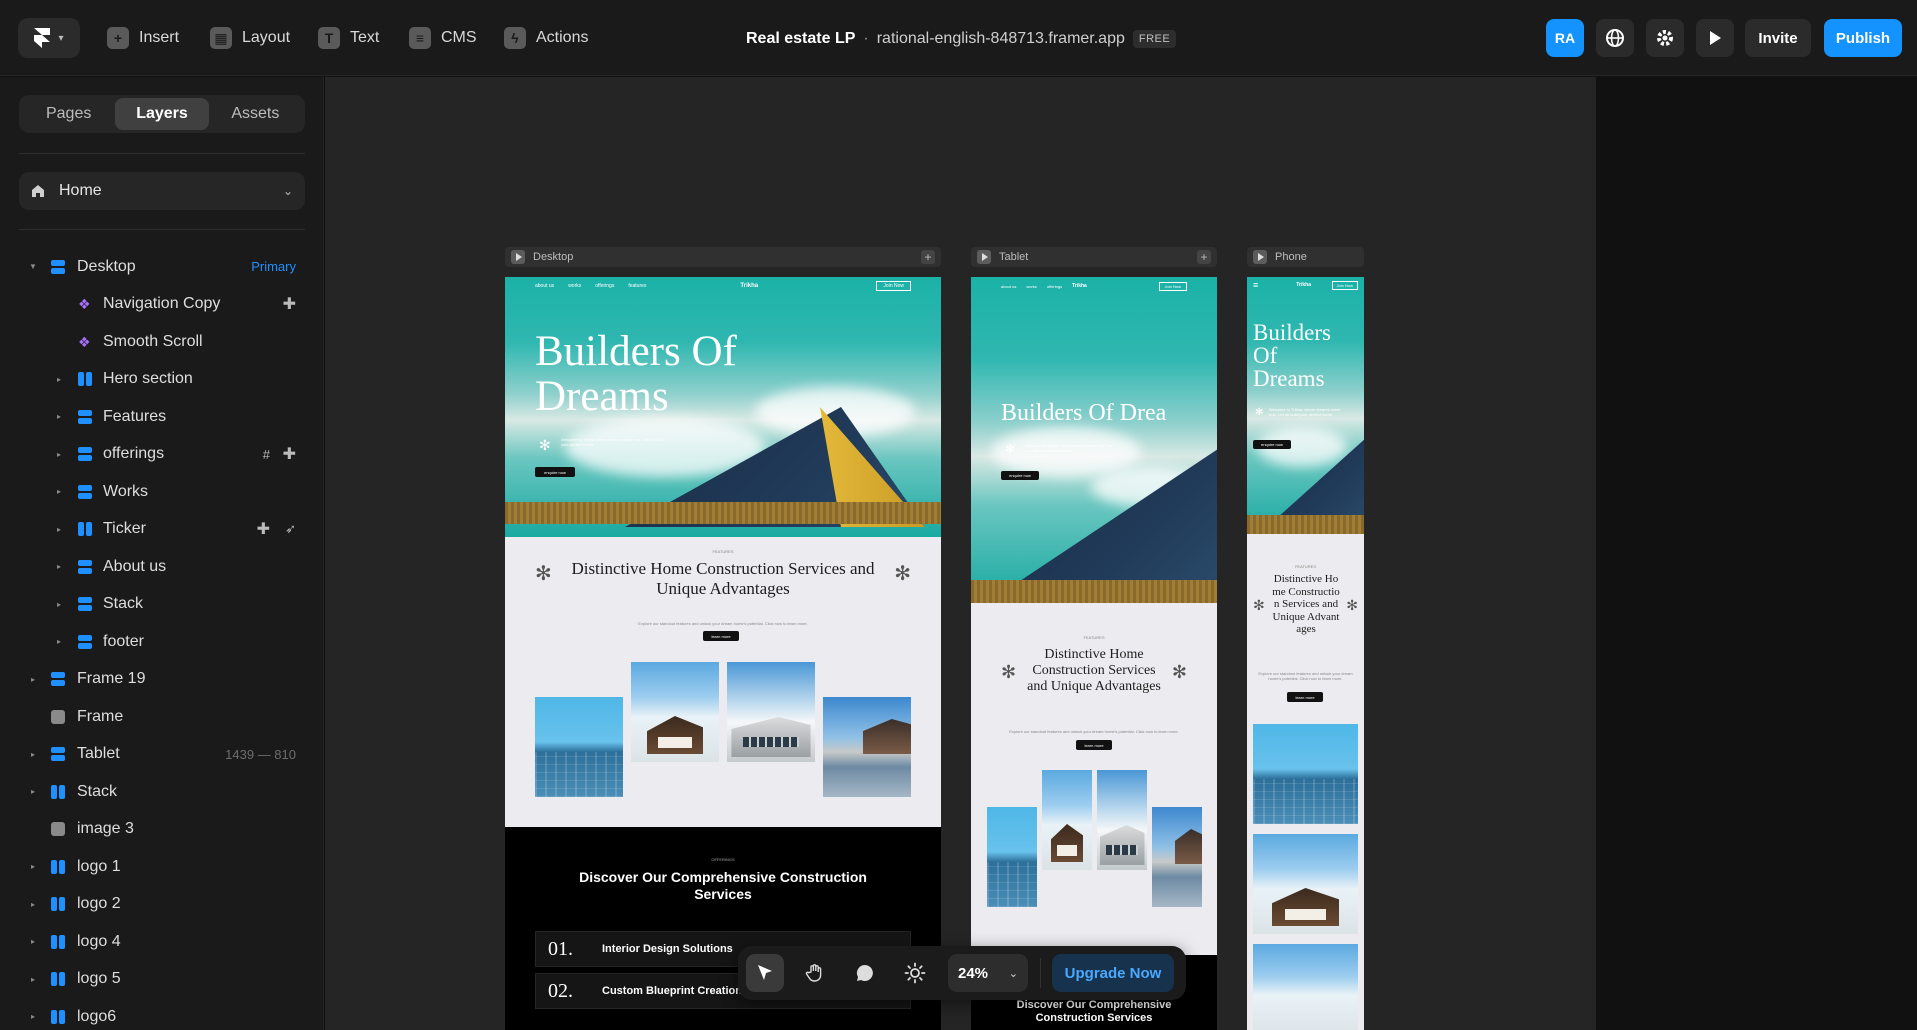 This screenshot has width=1917, height=1030. What do you see at coordinates (1305, 884) in the screenshot?
I see `photo-house` at bounding box center [1305, 884].